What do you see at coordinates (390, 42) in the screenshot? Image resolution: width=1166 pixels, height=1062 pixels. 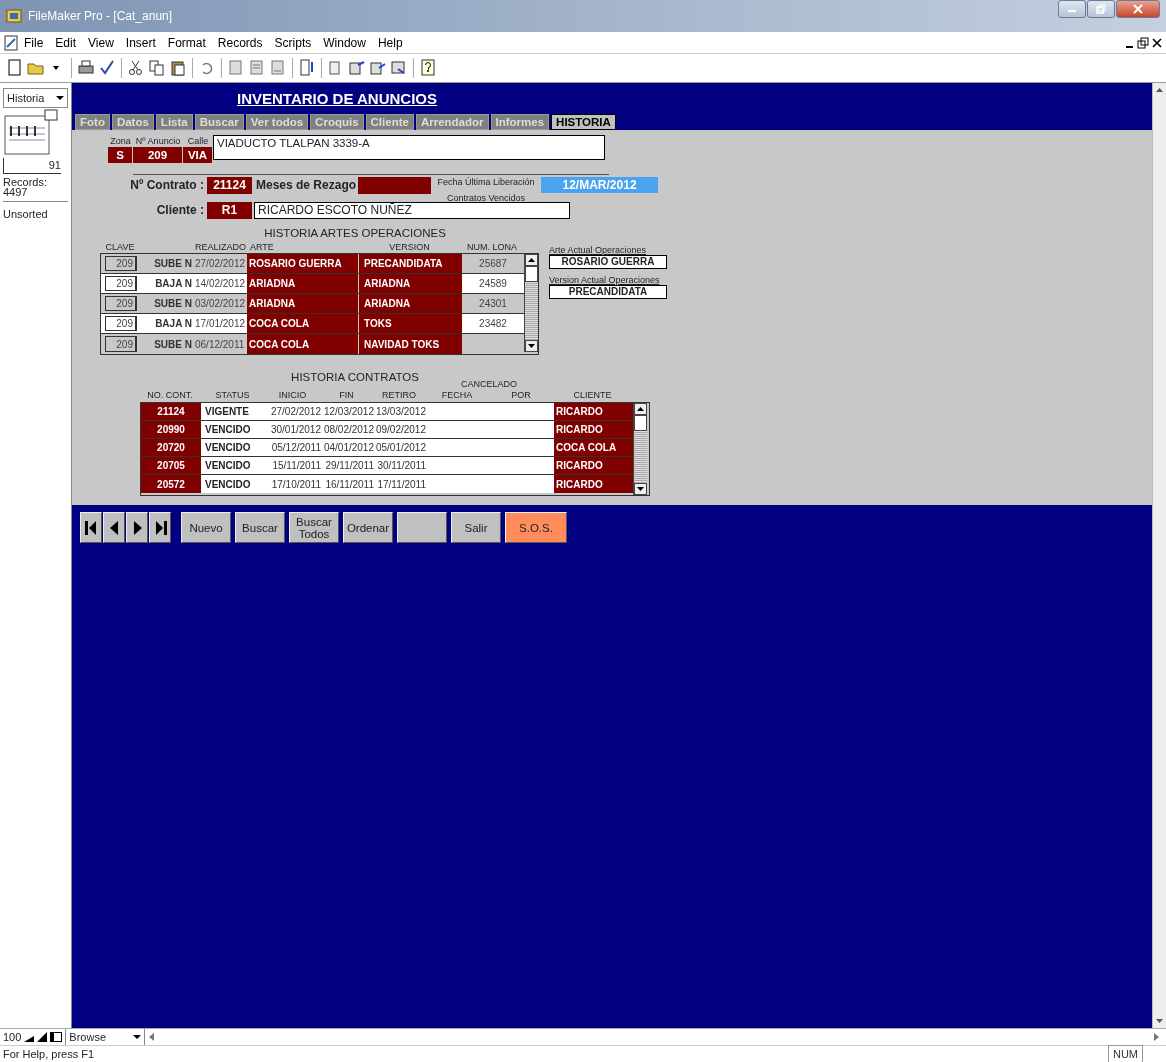 I see `menu-item: Help` at bounding box center [390, 42].